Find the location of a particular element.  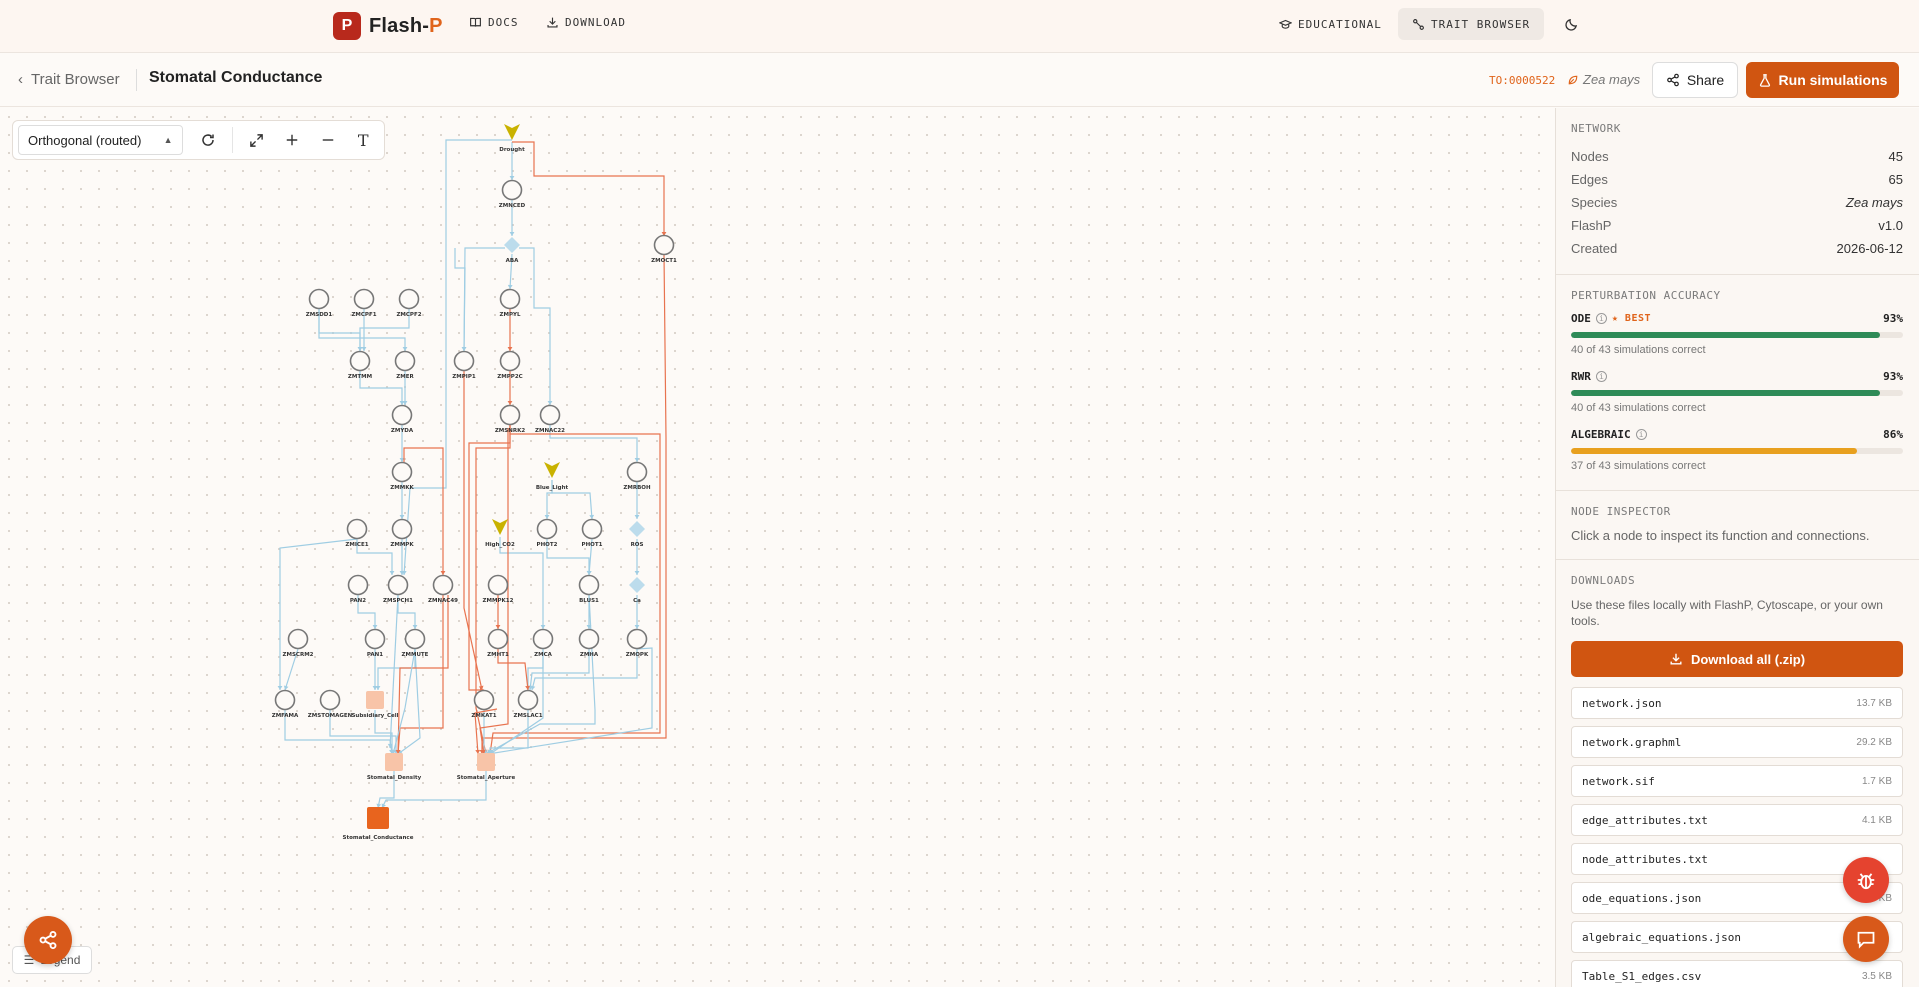

graph-node: ZMCPF2 is located at coordinates (409, 303).